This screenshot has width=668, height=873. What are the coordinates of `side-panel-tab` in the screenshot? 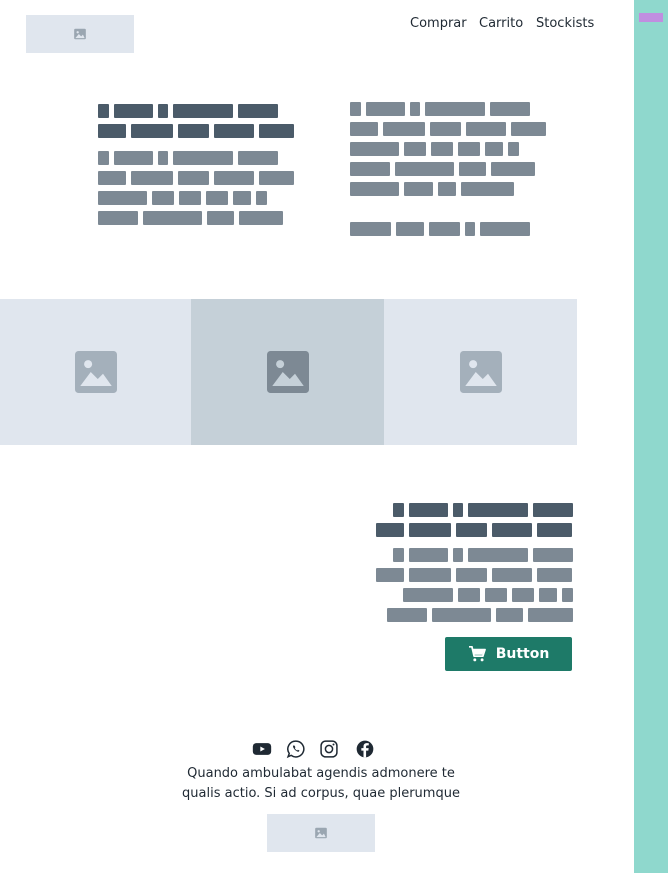 It's located at (651, 17).